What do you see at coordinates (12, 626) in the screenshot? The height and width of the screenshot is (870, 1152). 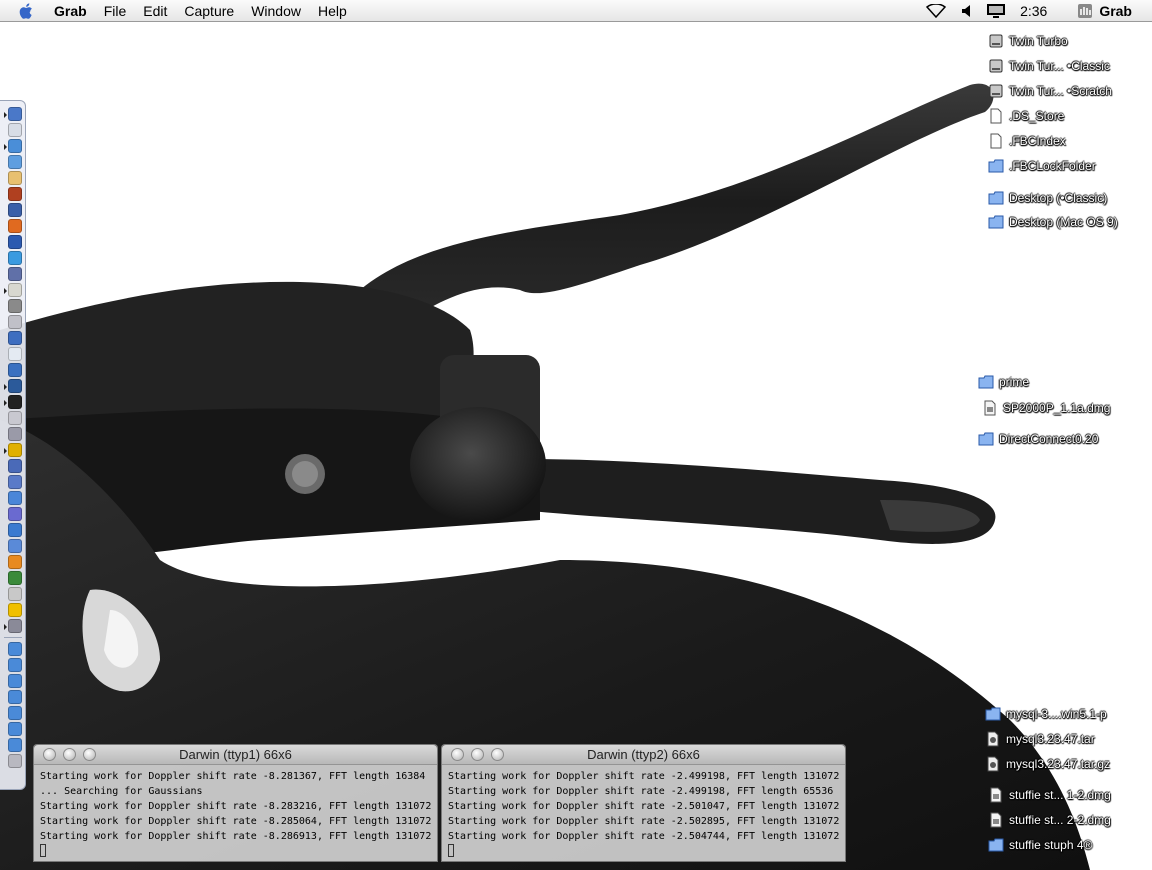 I see `tools-icon` at bounding box center [12, 626].